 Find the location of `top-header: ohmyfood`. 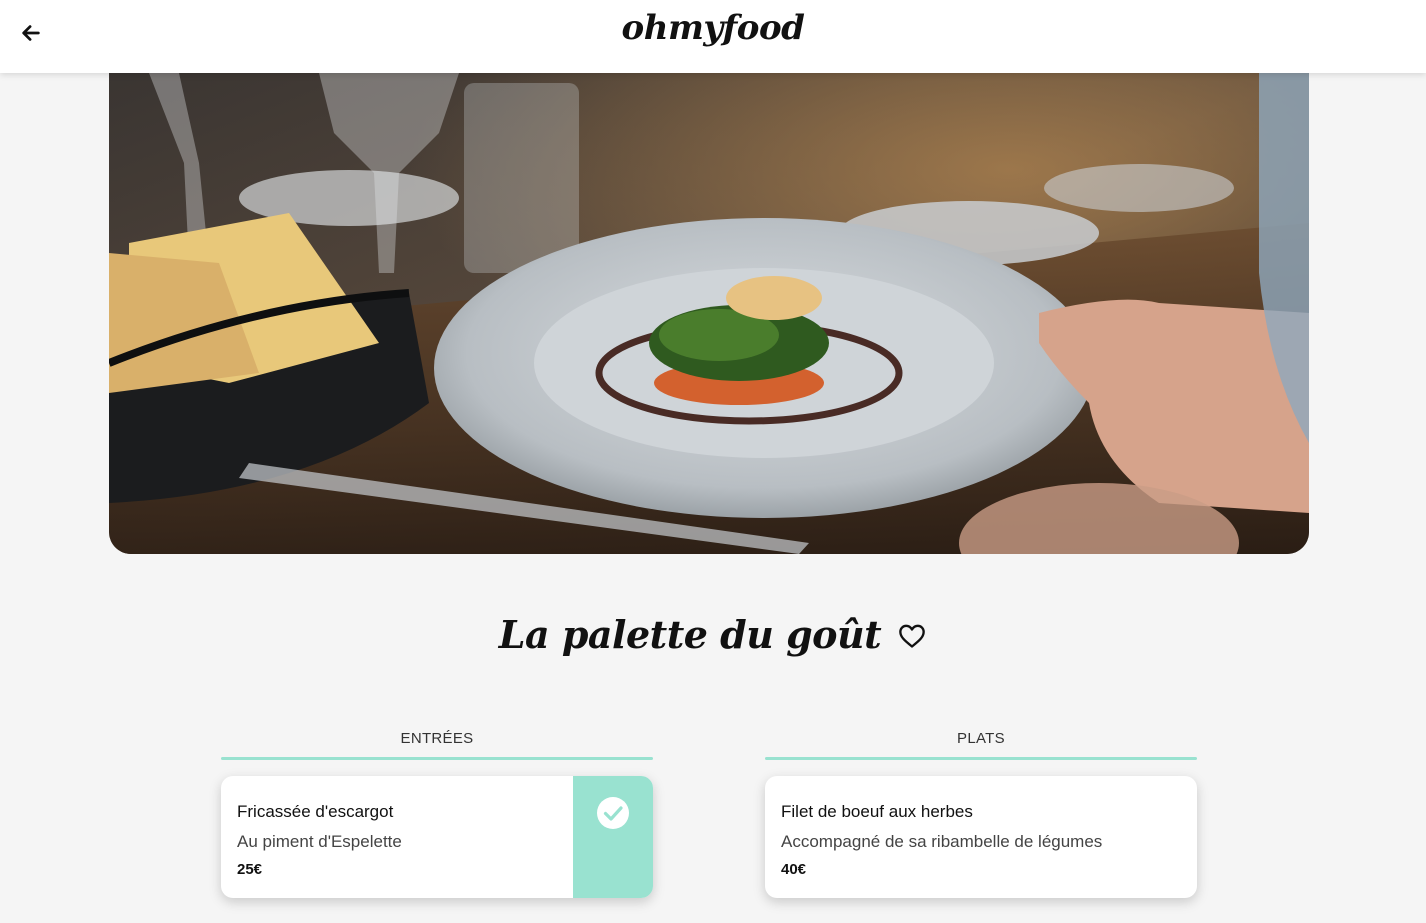

top-header: ohmyfood is located at coordinates (713, 36).